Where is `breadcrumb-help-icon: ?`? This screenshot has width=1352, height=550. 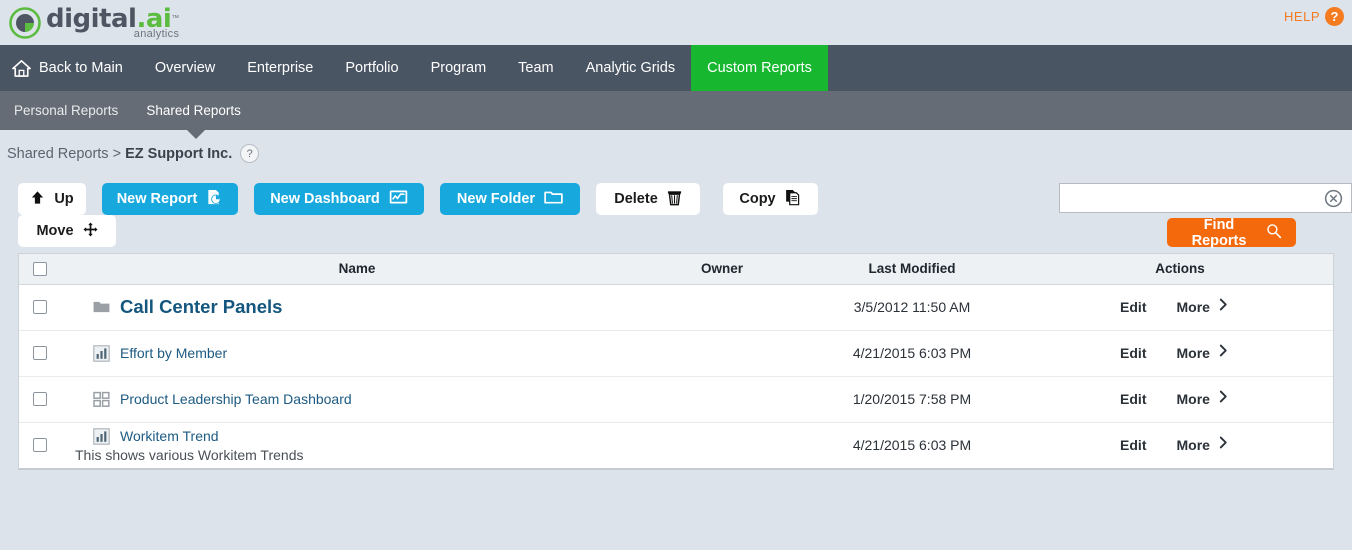 breadcrumb-help-icon: ? is located at coordinates (250, 153).